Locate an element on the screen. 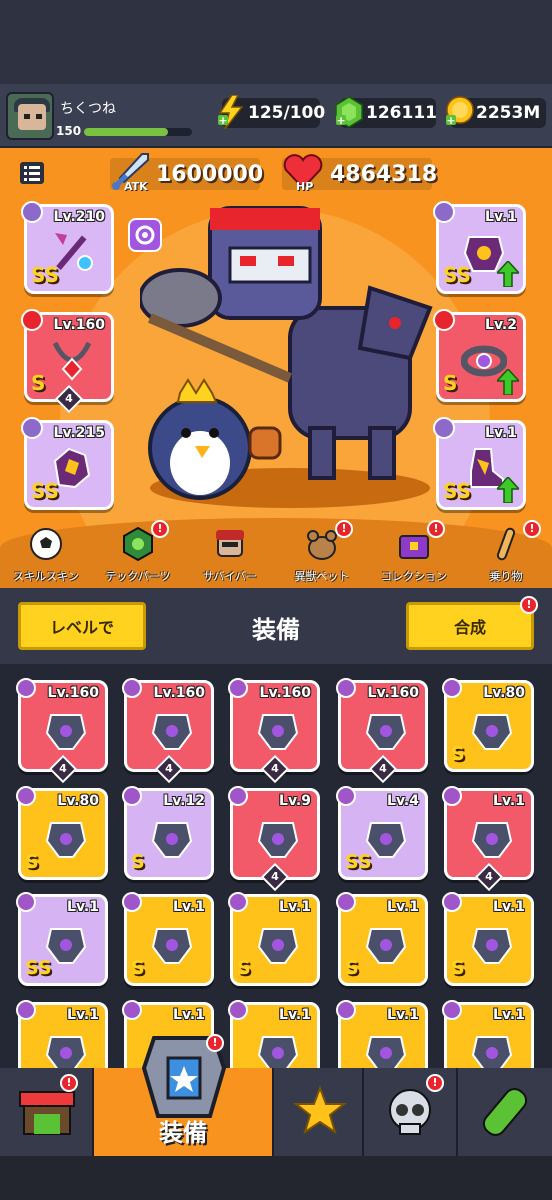 This screenshot has width=552, height=1200. nav-equipment: ! 装備 is located at coordinates (184, 1095).